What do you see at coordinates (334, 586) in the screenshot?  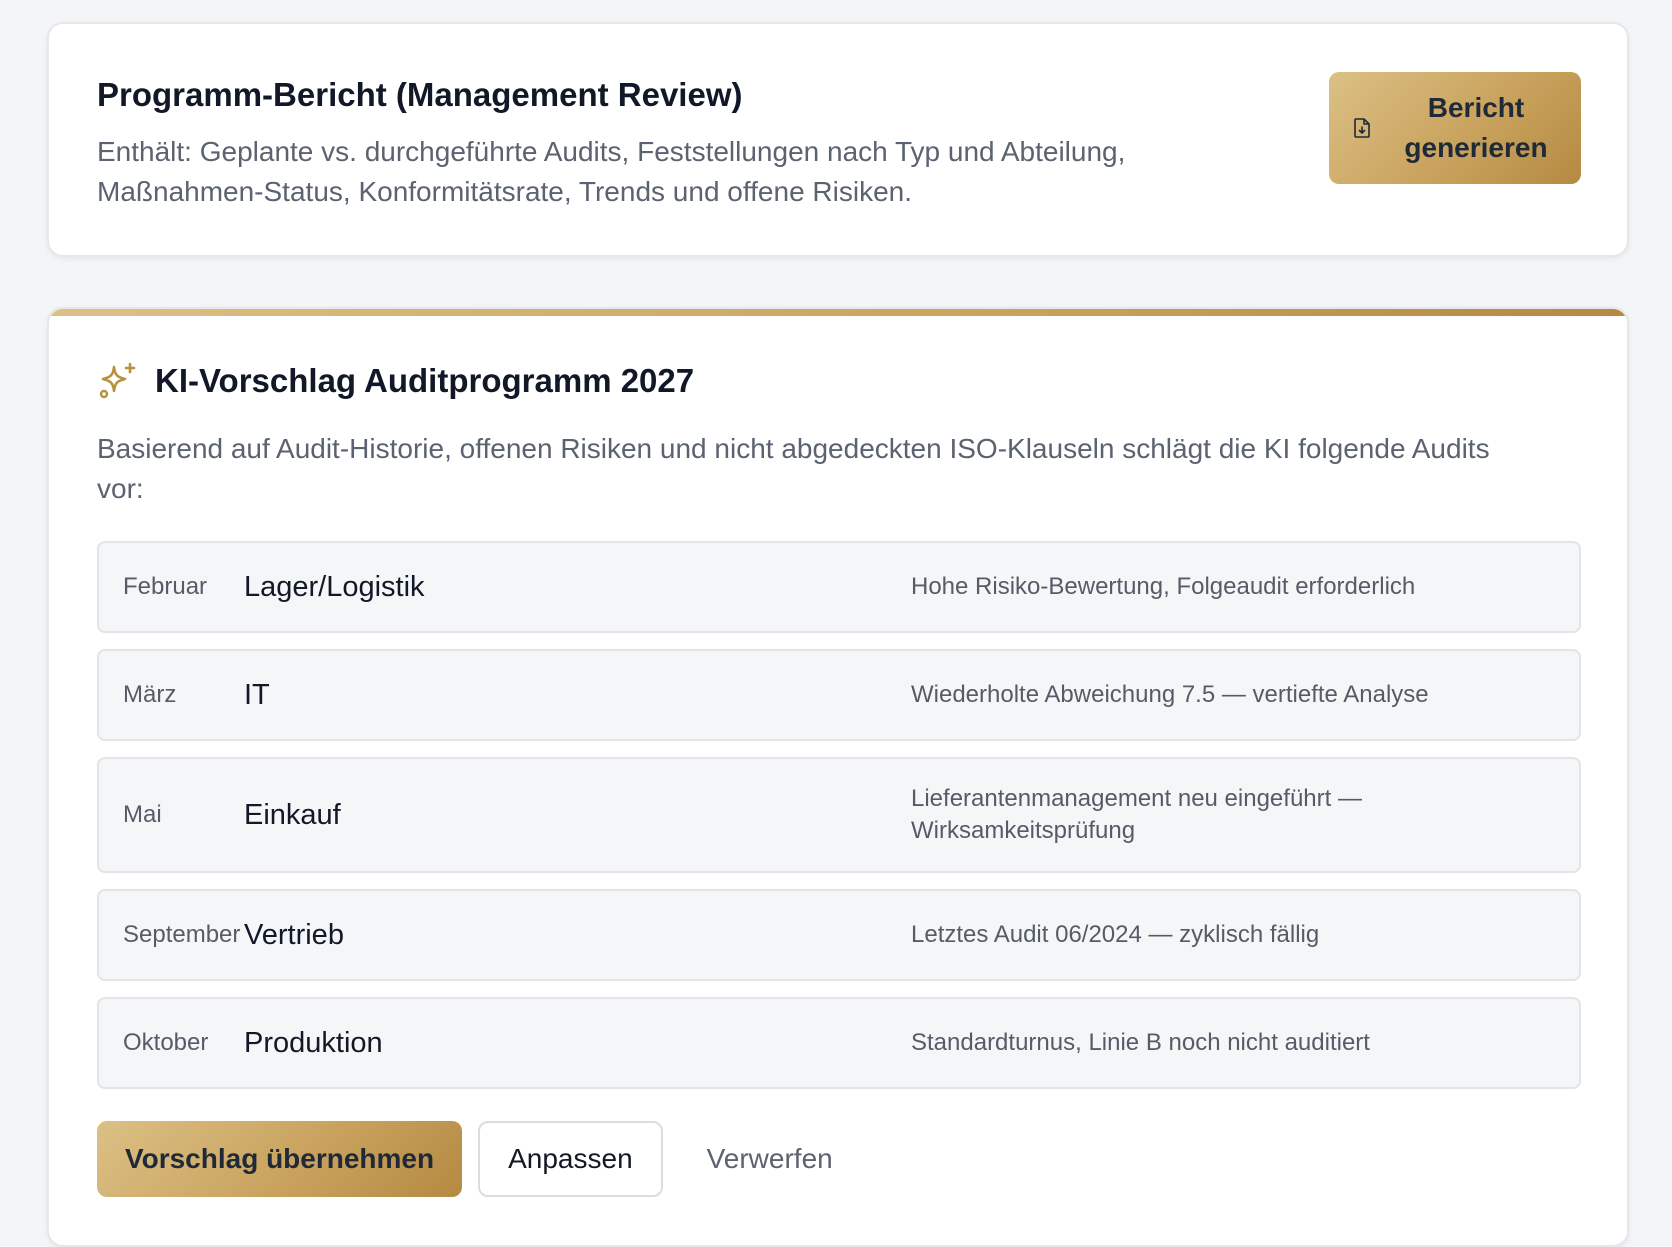 I see `proposal-department: Lager/Logistik` at bounding box center [334, 586].